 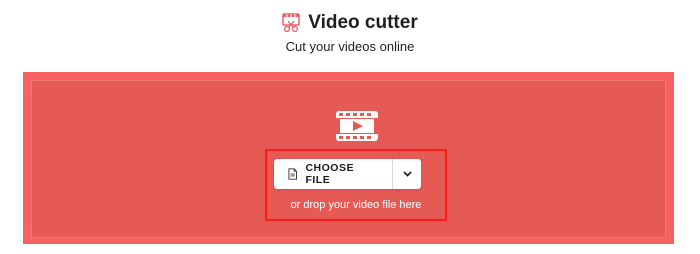 I want to click on chevron-down-icon, so click(x=407, y=174).